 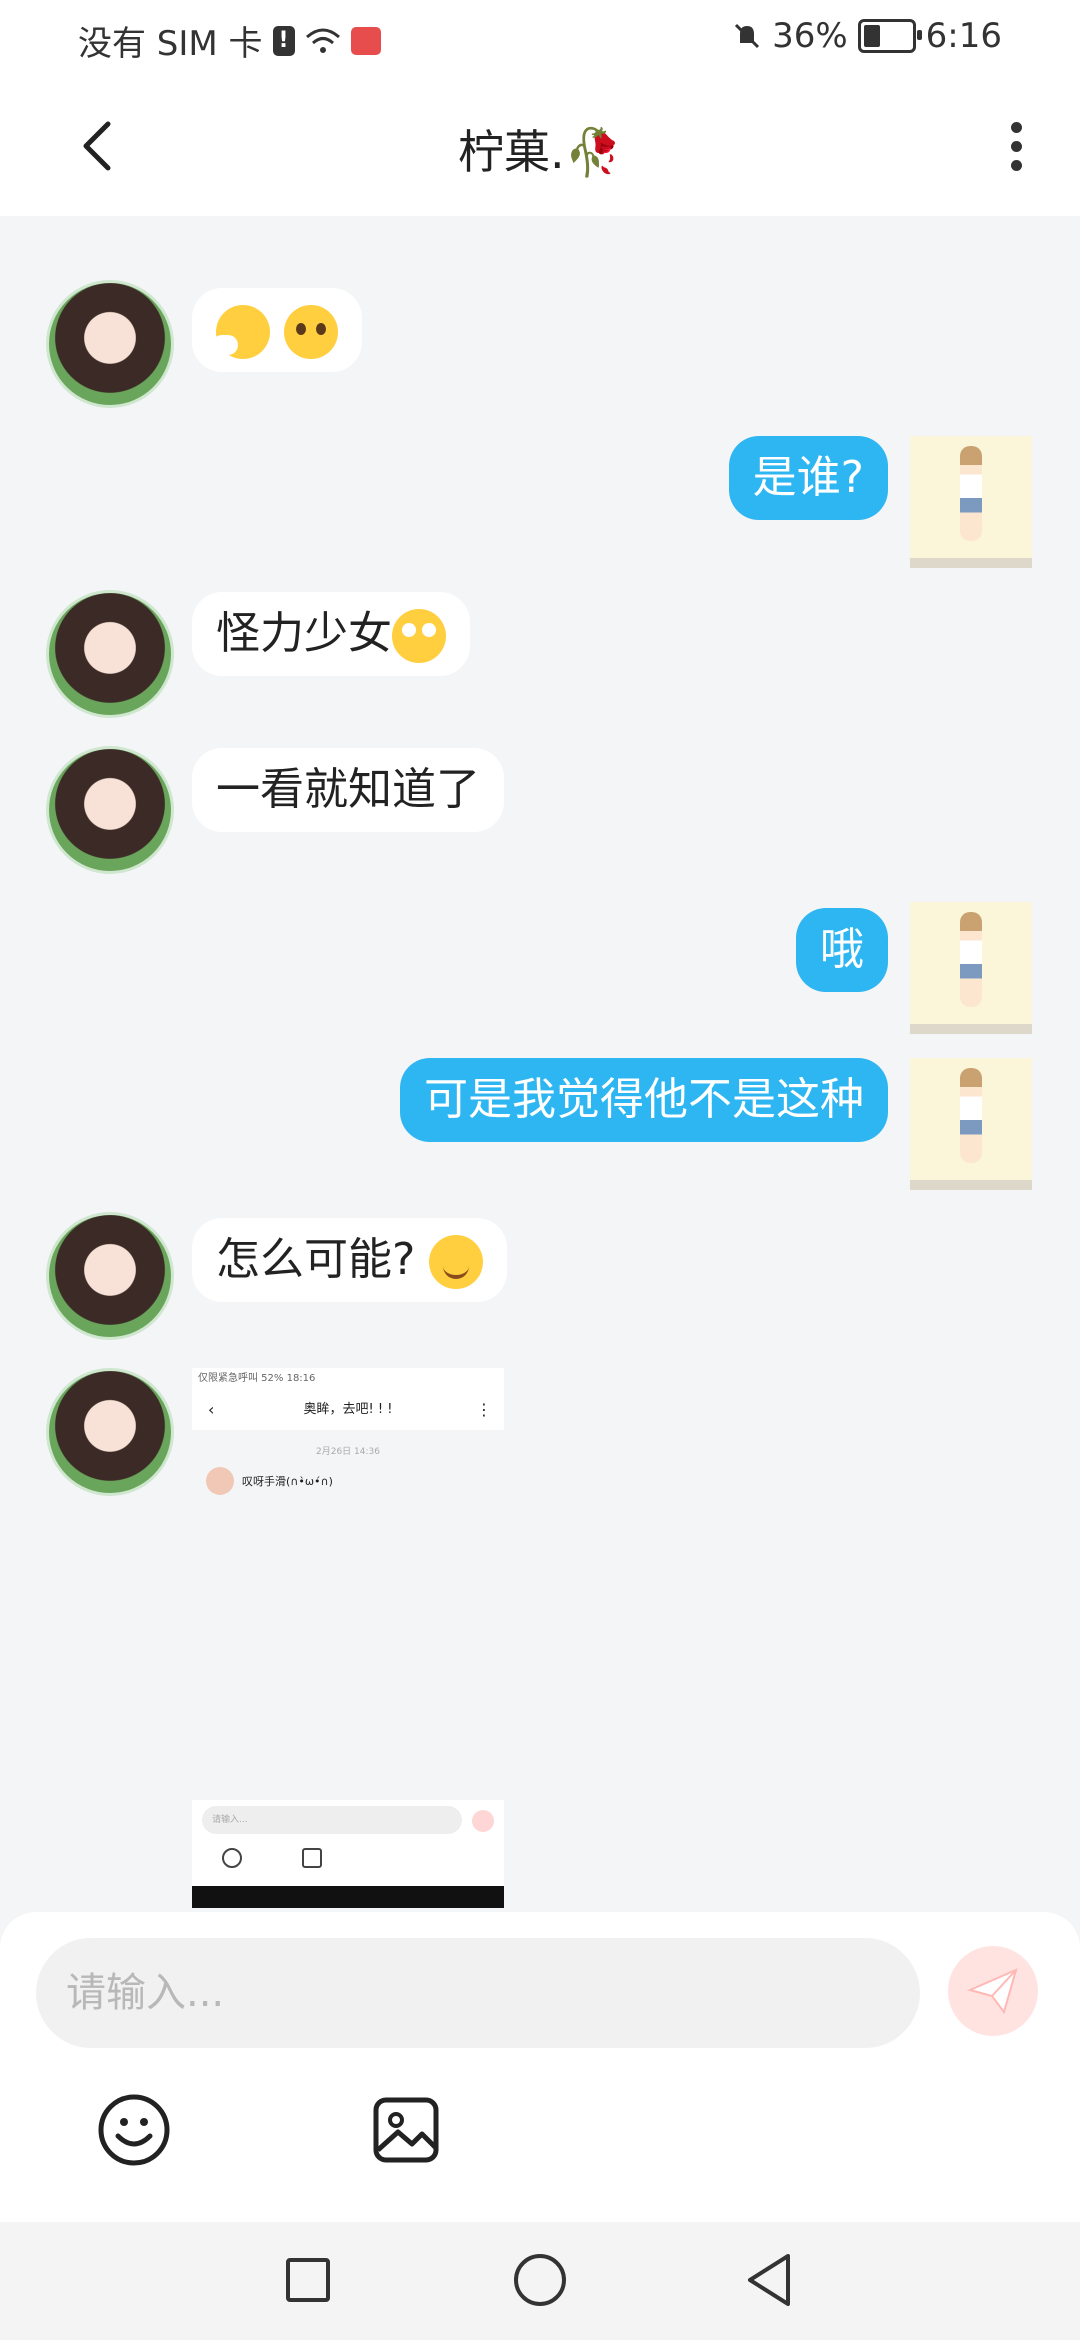 I want to click on screenshot-preview-text: 叹呀手滑(∩•̀ω•́∩), so click(x=287, y=1481).